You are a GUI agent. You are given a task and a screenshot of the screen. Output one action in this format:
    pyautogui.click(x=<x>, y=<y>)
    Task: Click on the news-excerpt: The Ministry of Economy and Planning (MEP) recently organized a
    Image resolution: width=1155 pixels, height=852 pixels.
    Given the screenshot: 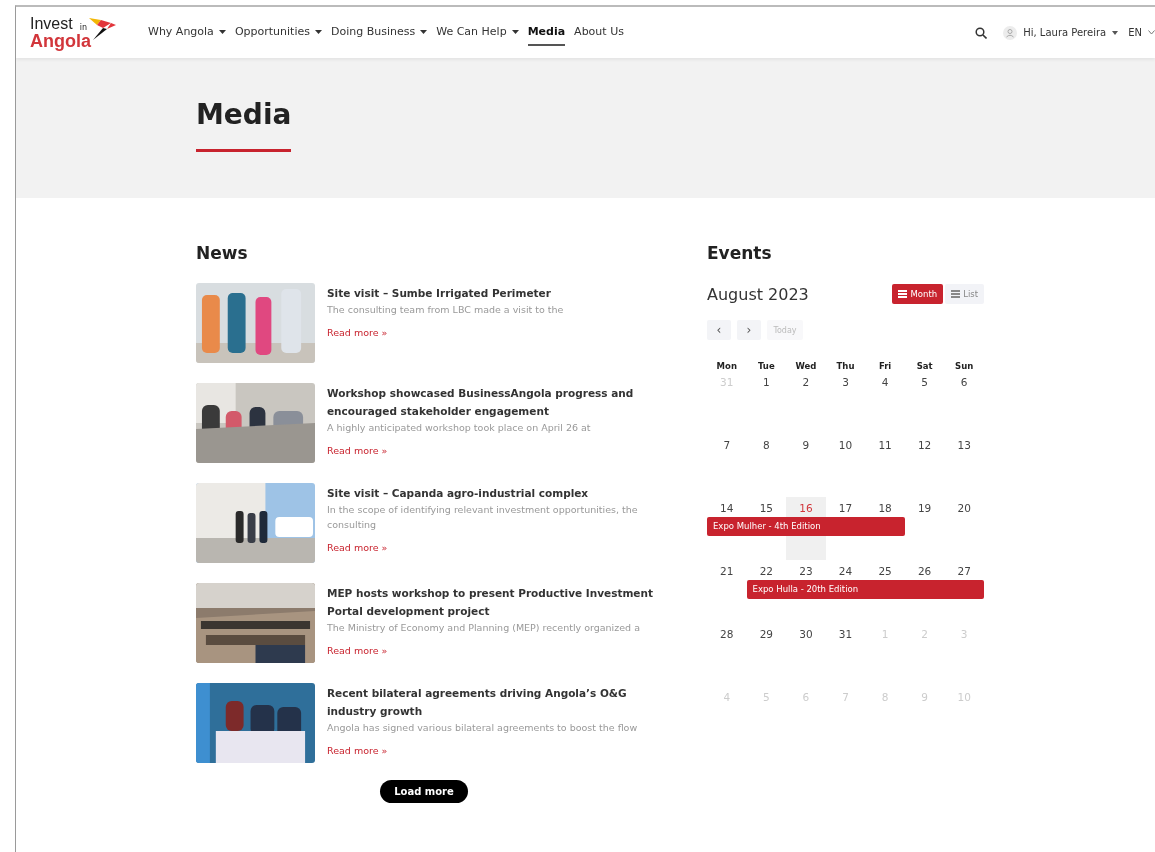 What is the action you would take?
    pyautogui.click(x=484, y=628)
    